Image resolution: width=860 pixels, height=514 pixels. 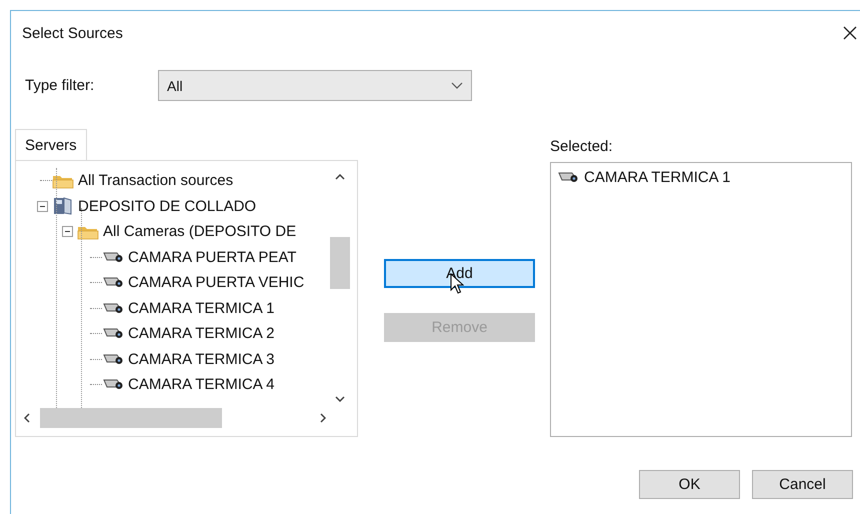 I want to click on scroll-down-icon, so click(x=340, y=399).